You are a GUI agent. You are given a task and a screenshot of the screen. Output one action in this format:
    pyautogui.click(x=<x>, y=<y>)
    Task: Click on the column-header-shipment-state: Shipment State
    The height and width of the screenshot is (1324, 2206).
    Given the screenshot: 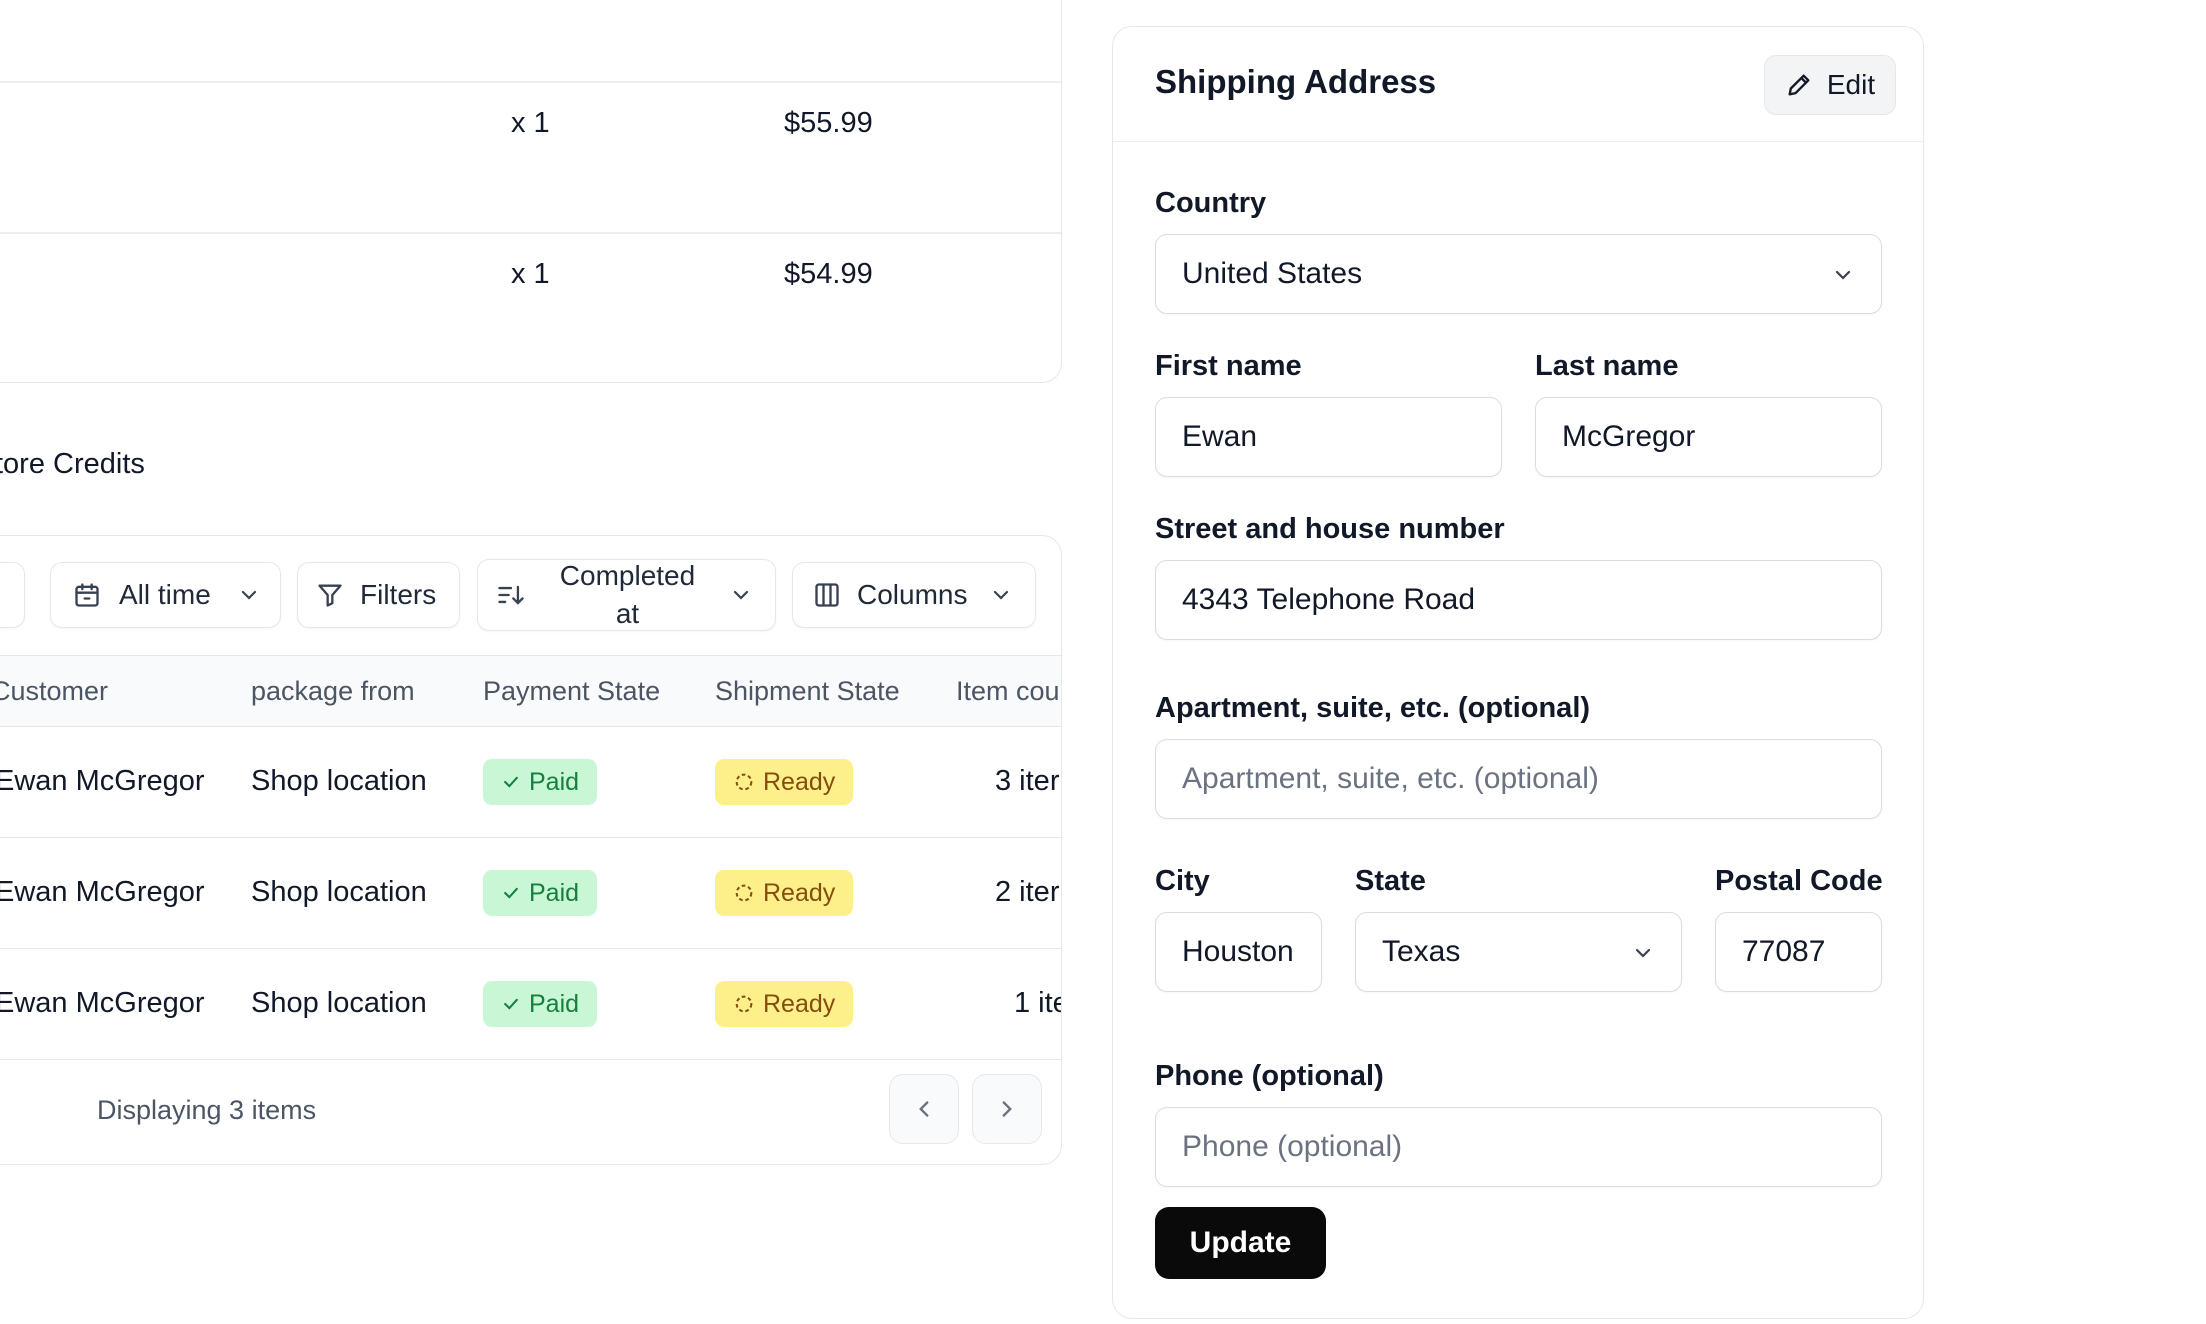 What is the action you would take?
    pyautogui.click(x=807, y=691)
    